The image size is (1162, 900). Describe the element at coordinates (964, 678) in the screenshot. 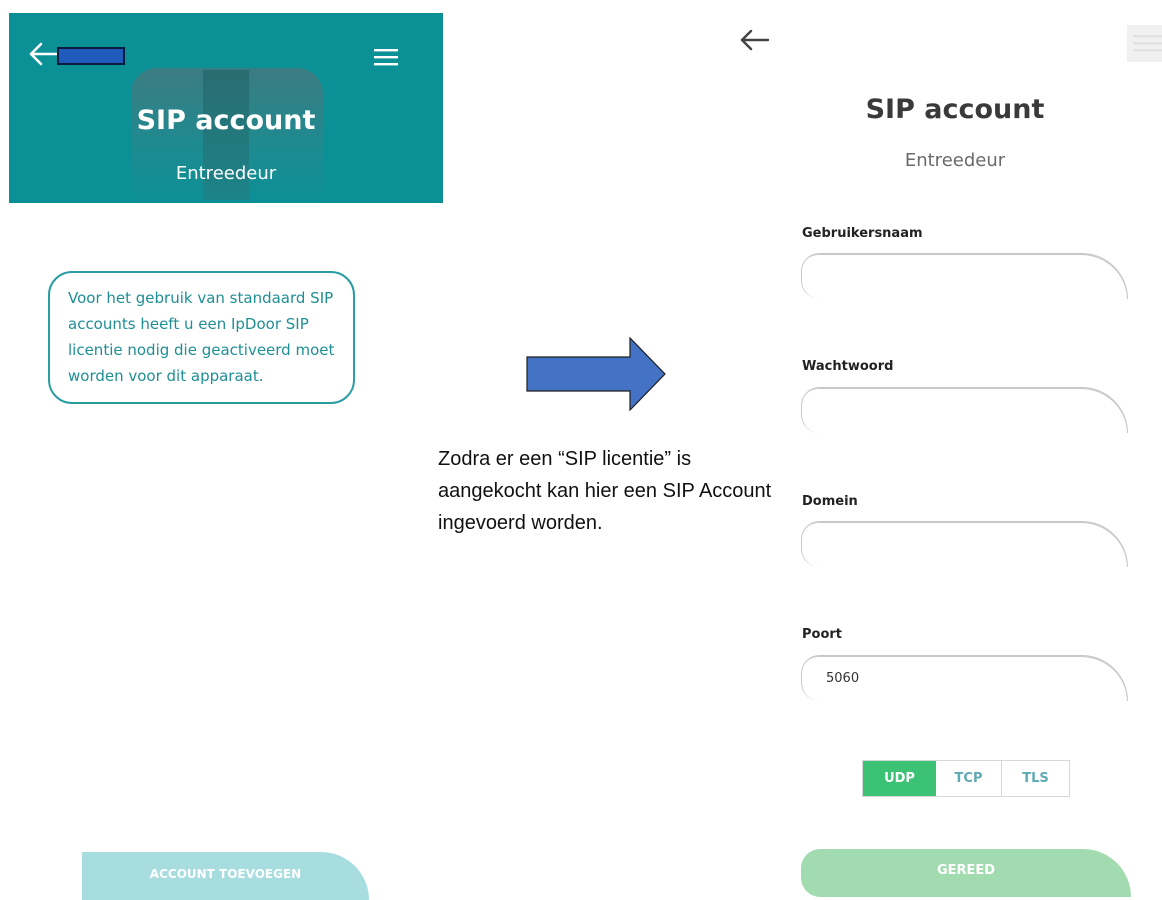

I see `port-field: 5060` at that location.